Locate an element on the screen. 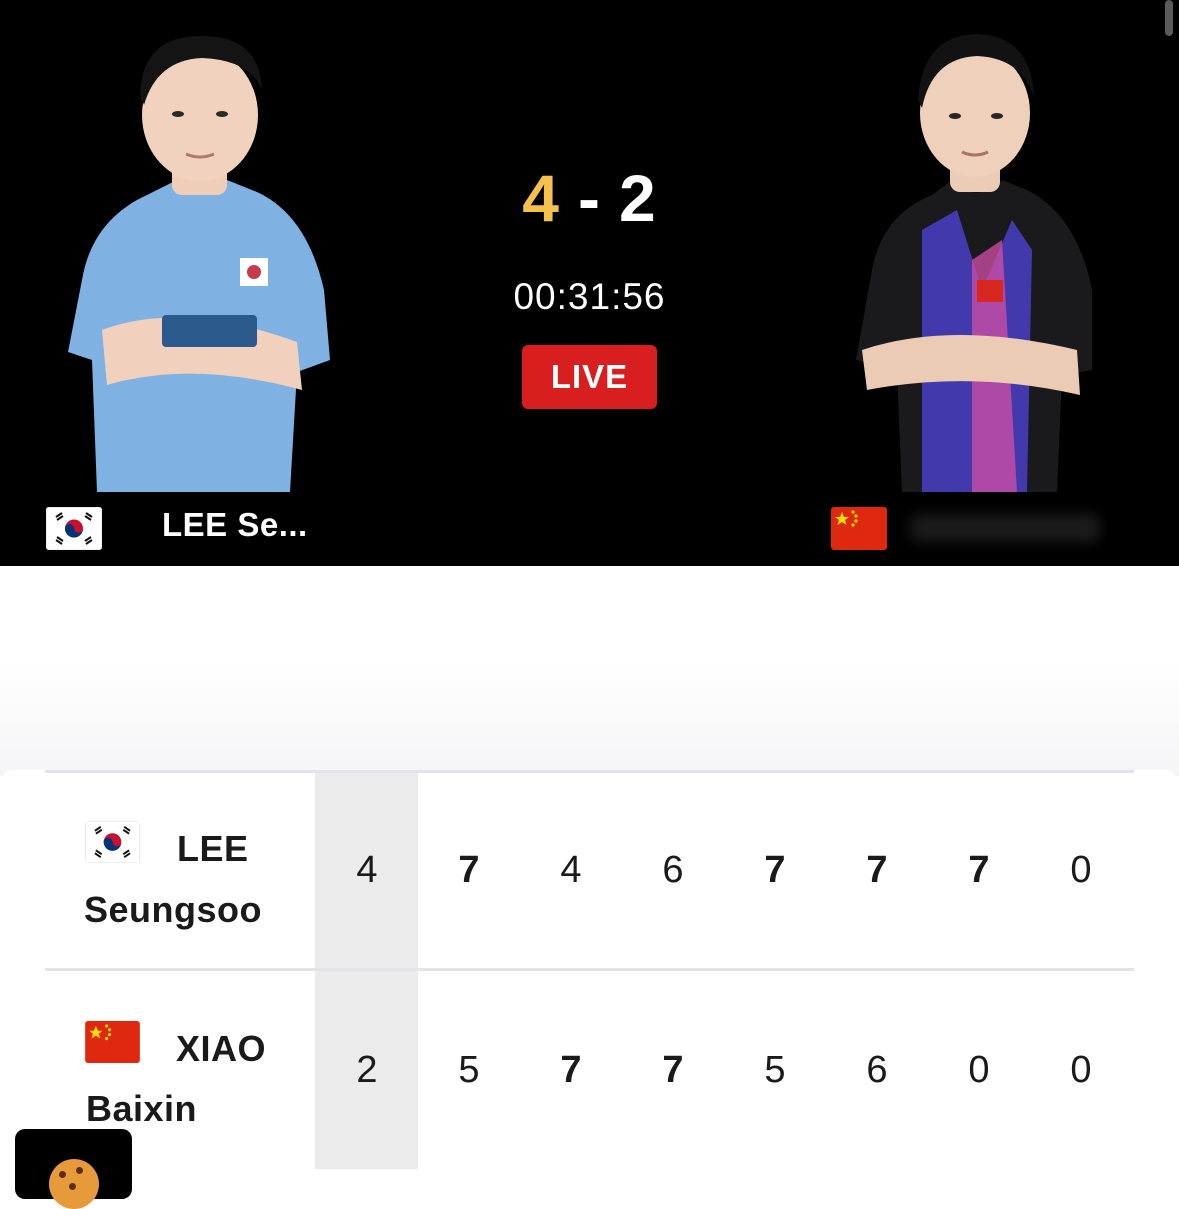 Image resolution: width=1179 pixels, height=1209 pixels. live-button: LIVE is located at coordinates (589, 377).